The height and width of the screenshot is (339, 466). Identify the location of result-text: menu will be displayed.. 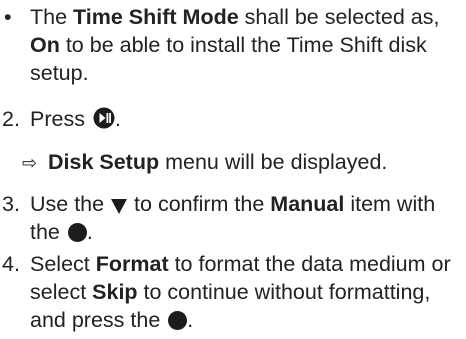
(273, 162).